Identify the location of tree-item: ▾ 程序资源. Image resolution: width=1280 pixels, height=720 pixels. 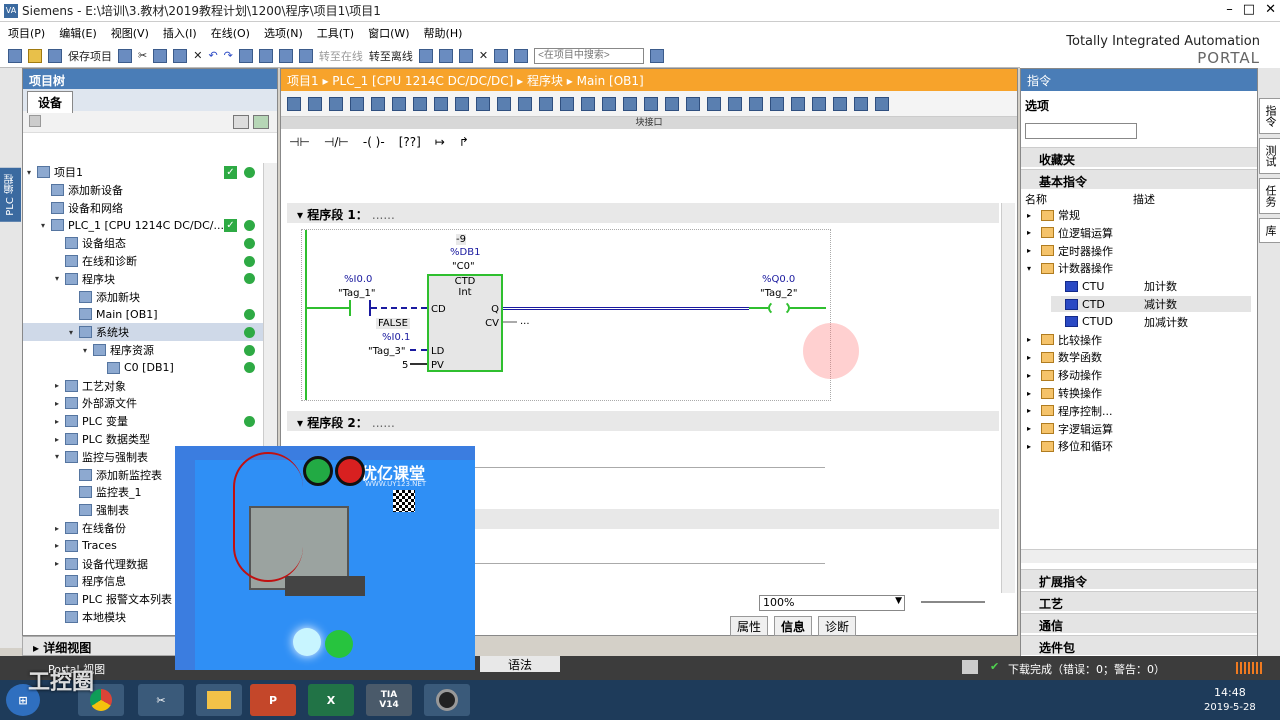
(143, 350).